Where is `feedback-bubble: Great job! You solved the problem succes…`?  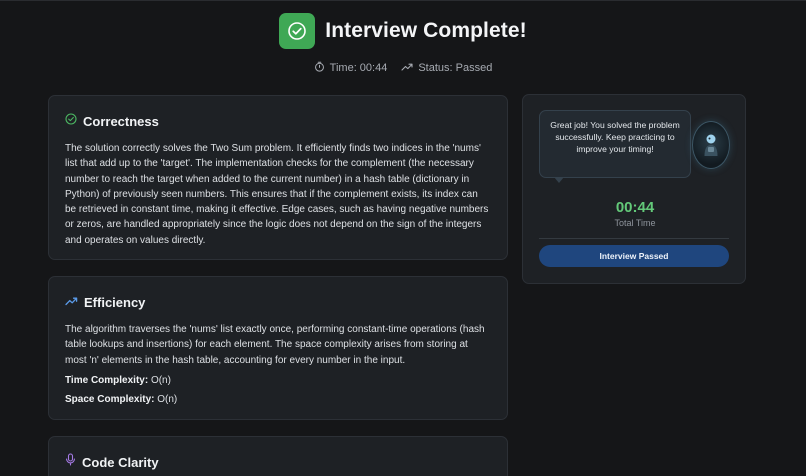
feedback-bubble: Great job! You solved the problem succes… is located at coordinates (615, 146).